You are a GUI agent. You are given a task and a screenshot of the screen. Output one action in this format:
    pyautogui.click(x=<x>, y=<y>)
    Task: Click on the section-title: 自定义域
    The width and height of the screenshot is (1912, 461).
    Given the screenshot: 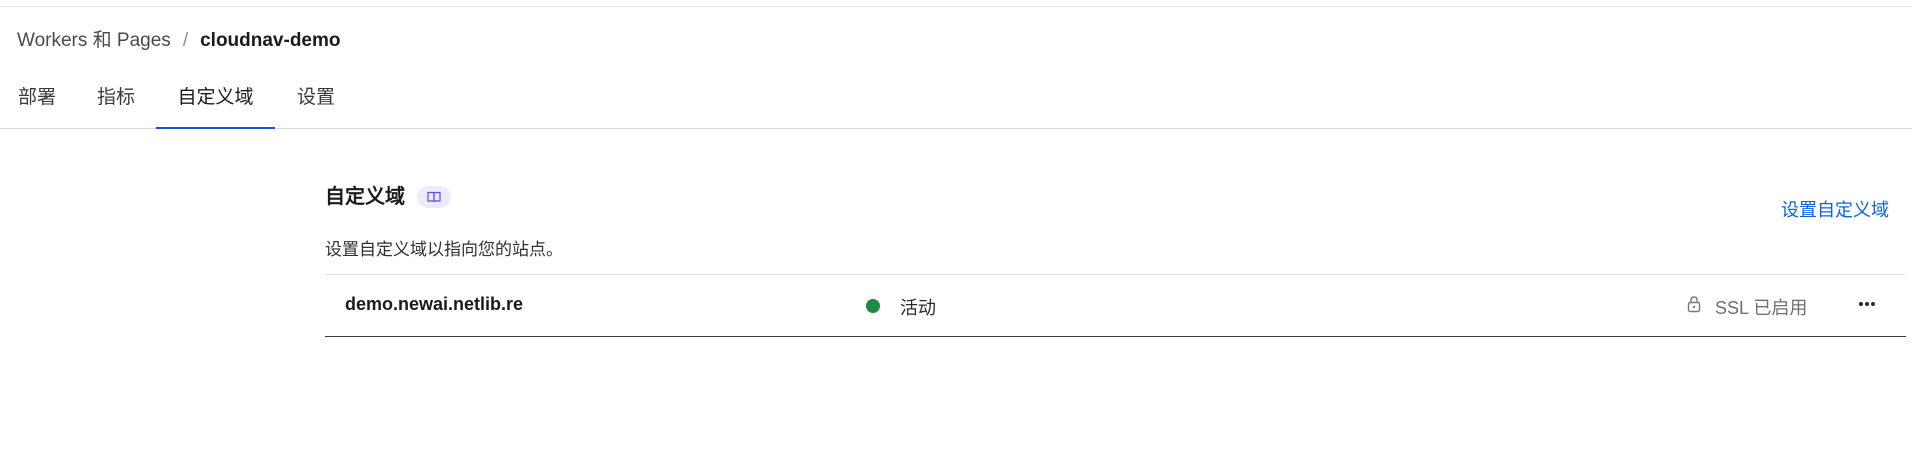 What is the action you would take?
    pyautogui.click(x=365, y=197)
    